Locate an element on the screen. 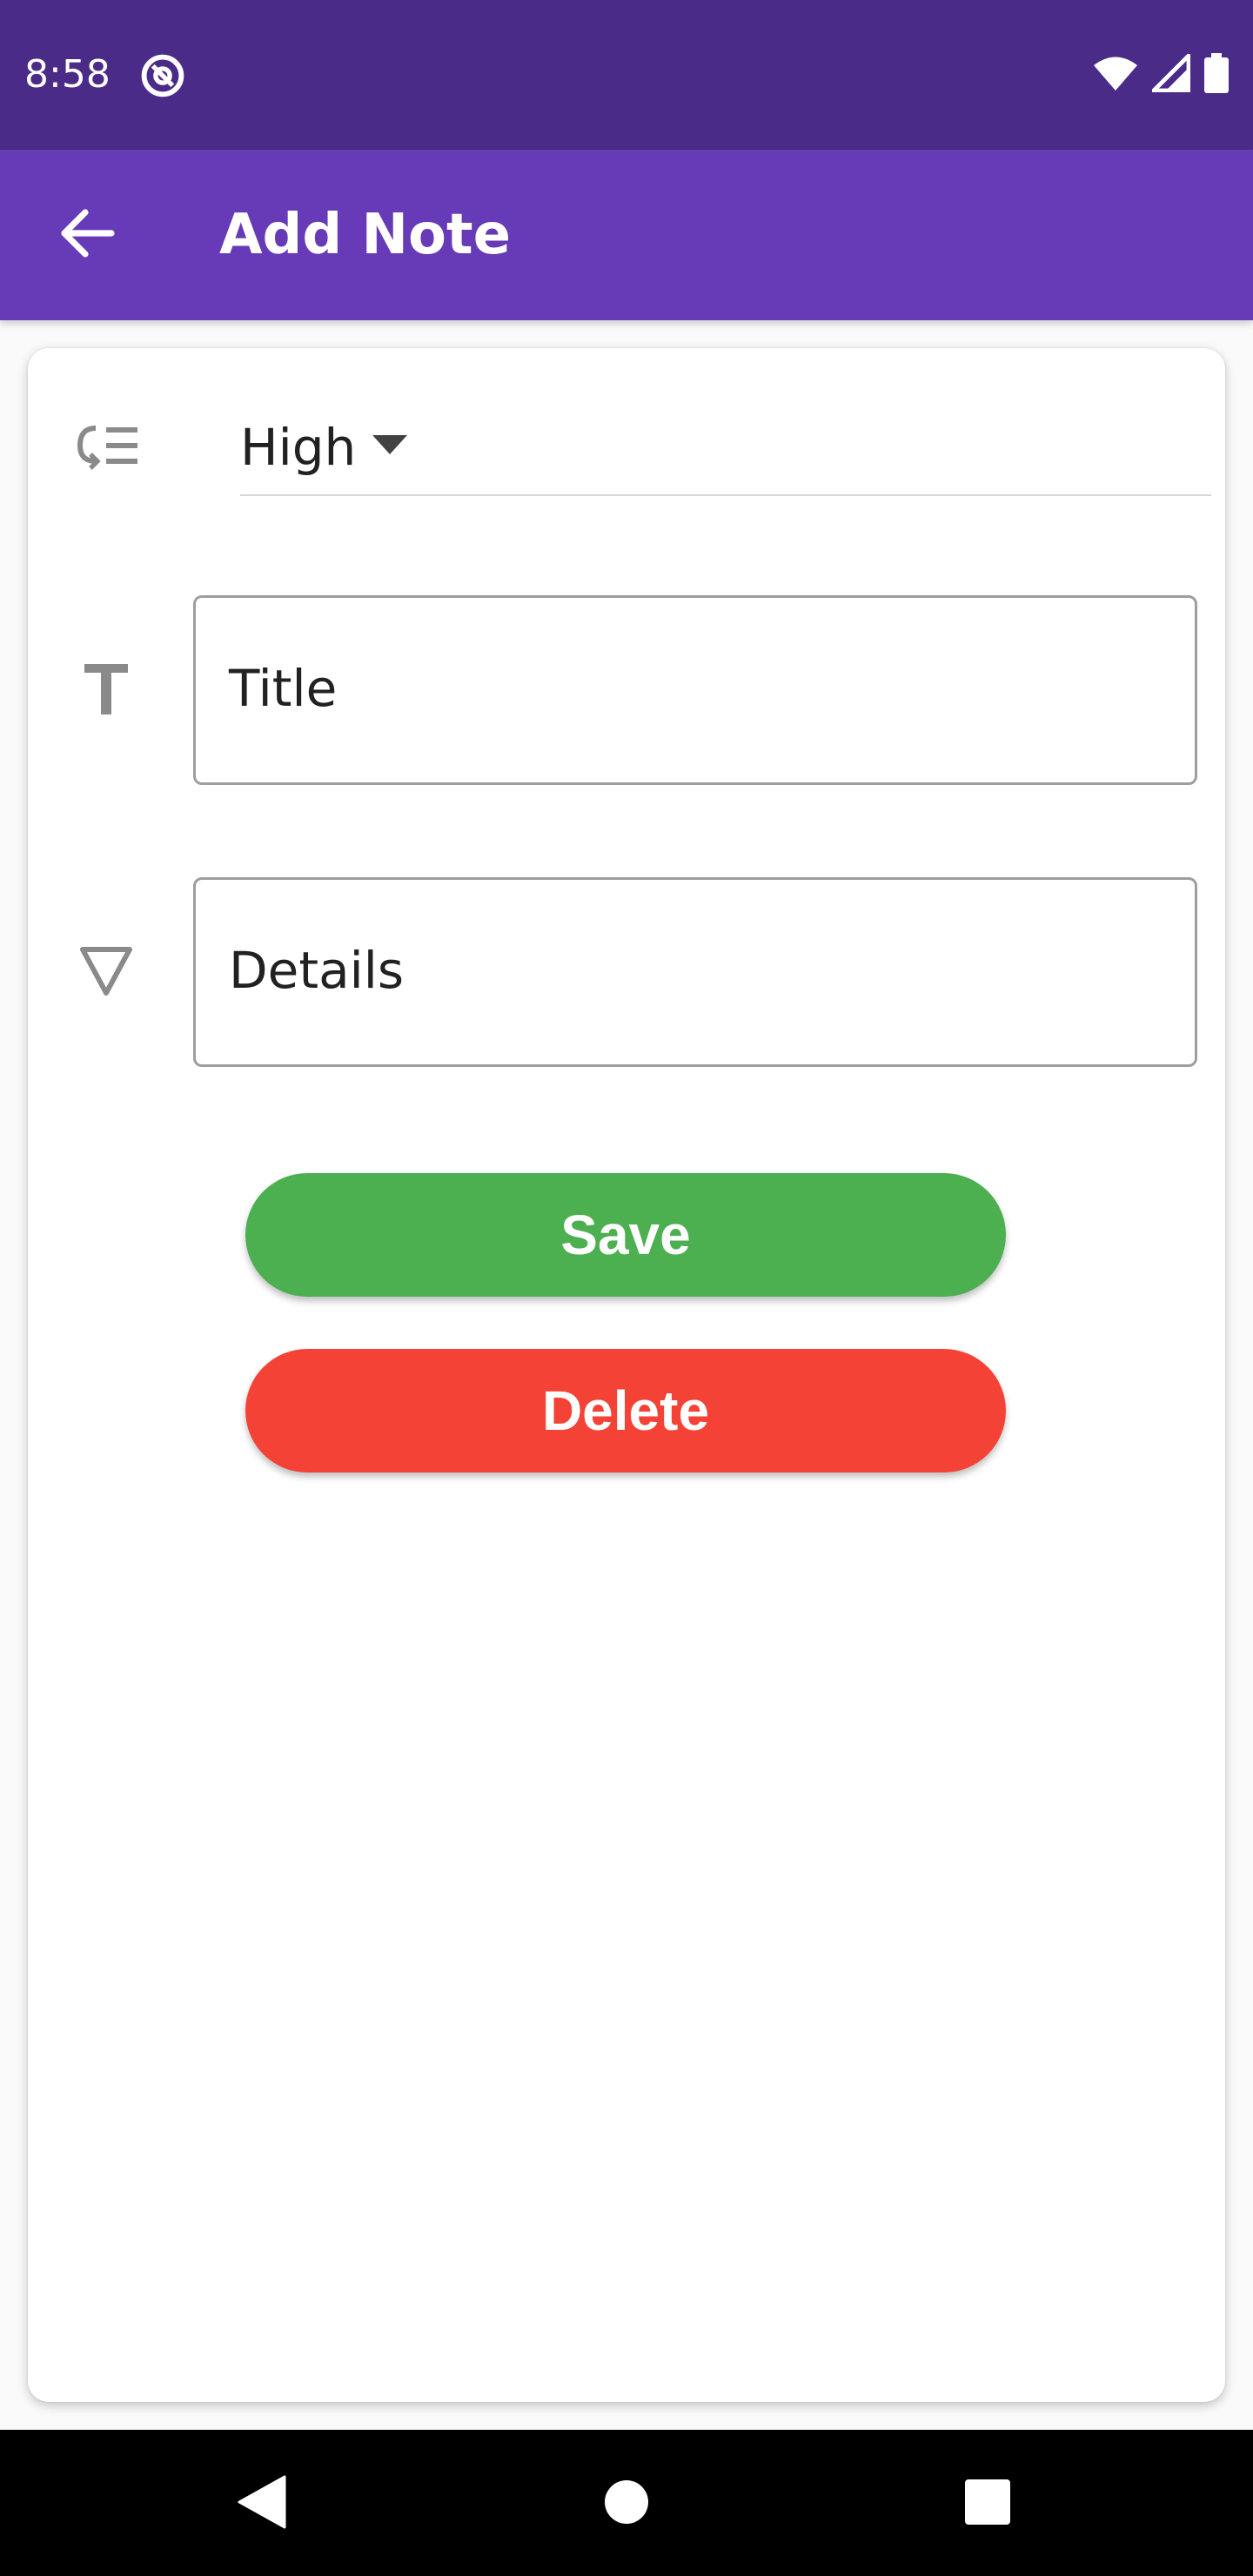  home-circle-icon is located at coordinates (626, 2504).